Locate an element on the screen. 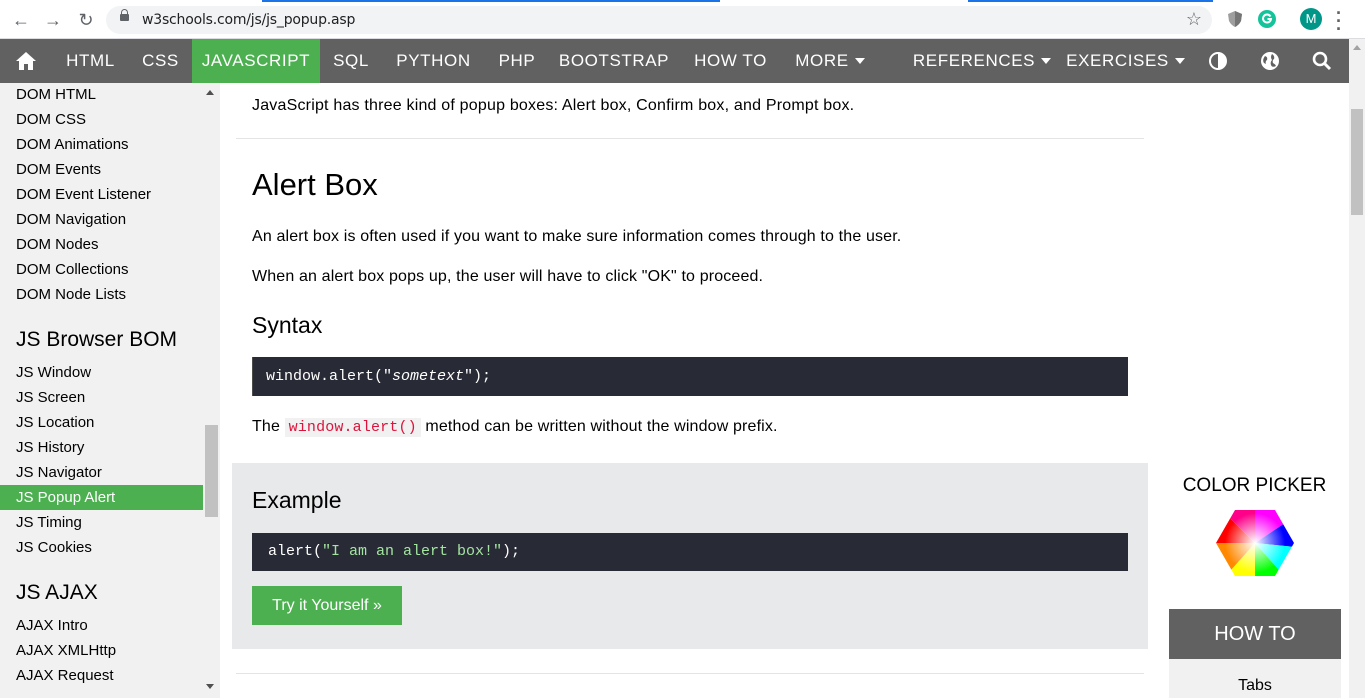  sidebar-item-js-cookies: JS Cookies is located at coordinates (101, 547).